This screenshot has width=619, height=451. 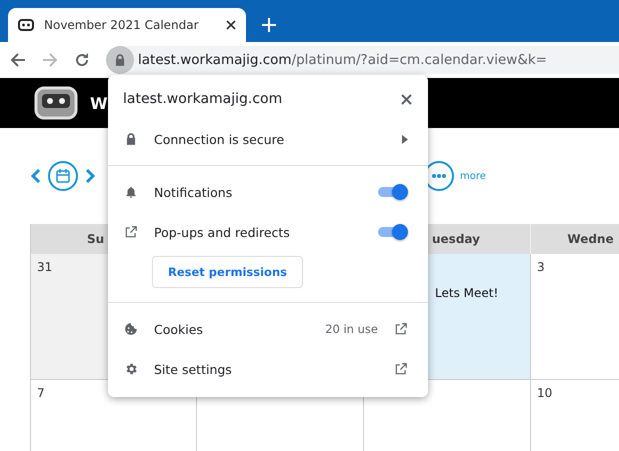 What do you see at coordinates (227, 272) in the screenshot?
I see `reset-permissions-button: Reset permissions` at bounding box center [227, 272].